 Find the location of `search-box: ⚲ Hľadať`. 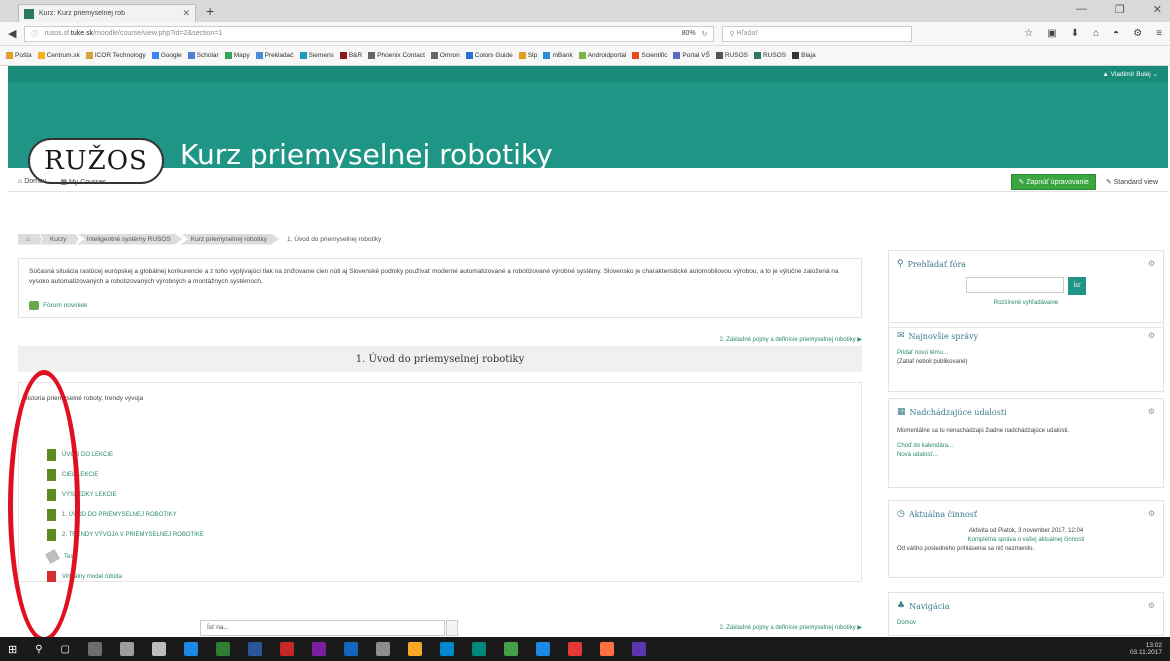

search-box: ⚲ Hľadať is located at coordinates (817, 33).